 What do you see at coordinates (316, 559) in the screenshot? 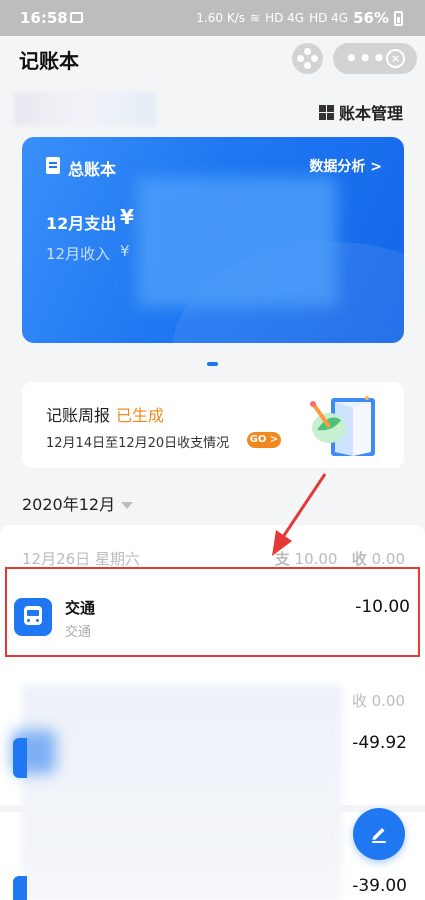
I see `day-expense: 10.00` at bounding box center [316, 559].